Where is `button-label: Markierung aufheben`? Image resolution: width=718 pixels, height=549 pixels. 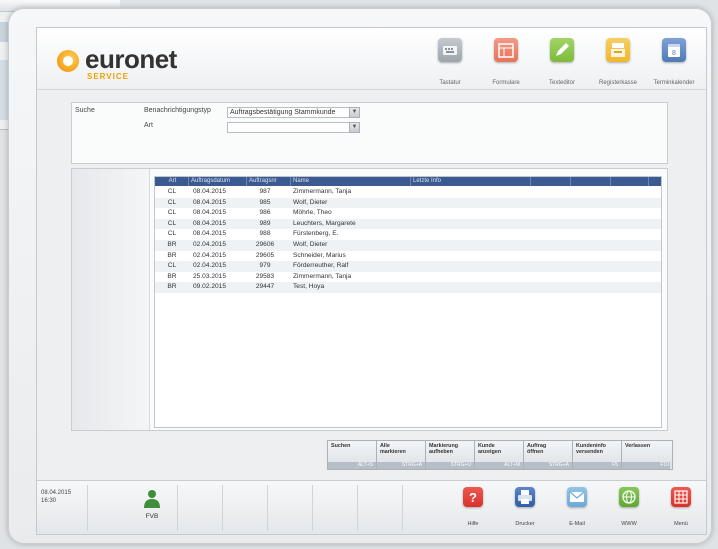
button-label: Markierung aufheben is located at coordinates (444, 449).